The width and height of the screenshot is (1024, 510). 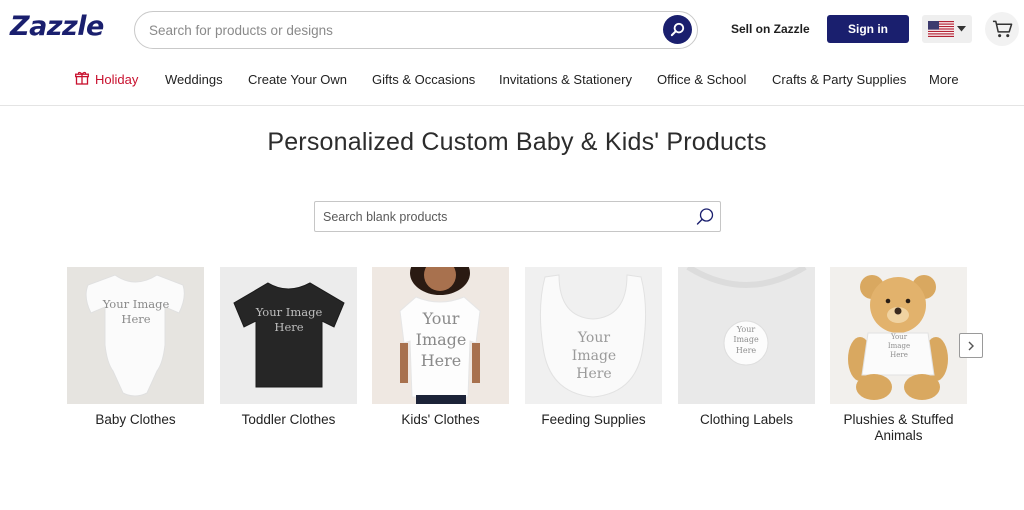 What do you see at coordinates (288, 420) in the screenshot?
I see `category-label: Toddler Clothes` at bounding box center [288, 420].